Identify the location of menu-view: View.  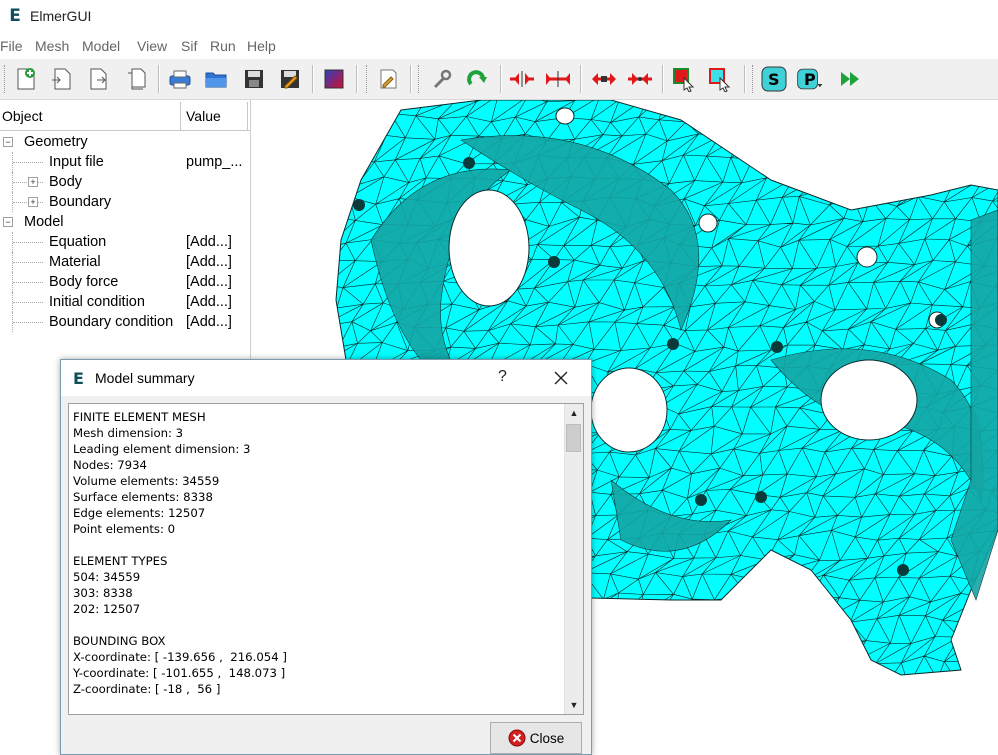
(152, 46).